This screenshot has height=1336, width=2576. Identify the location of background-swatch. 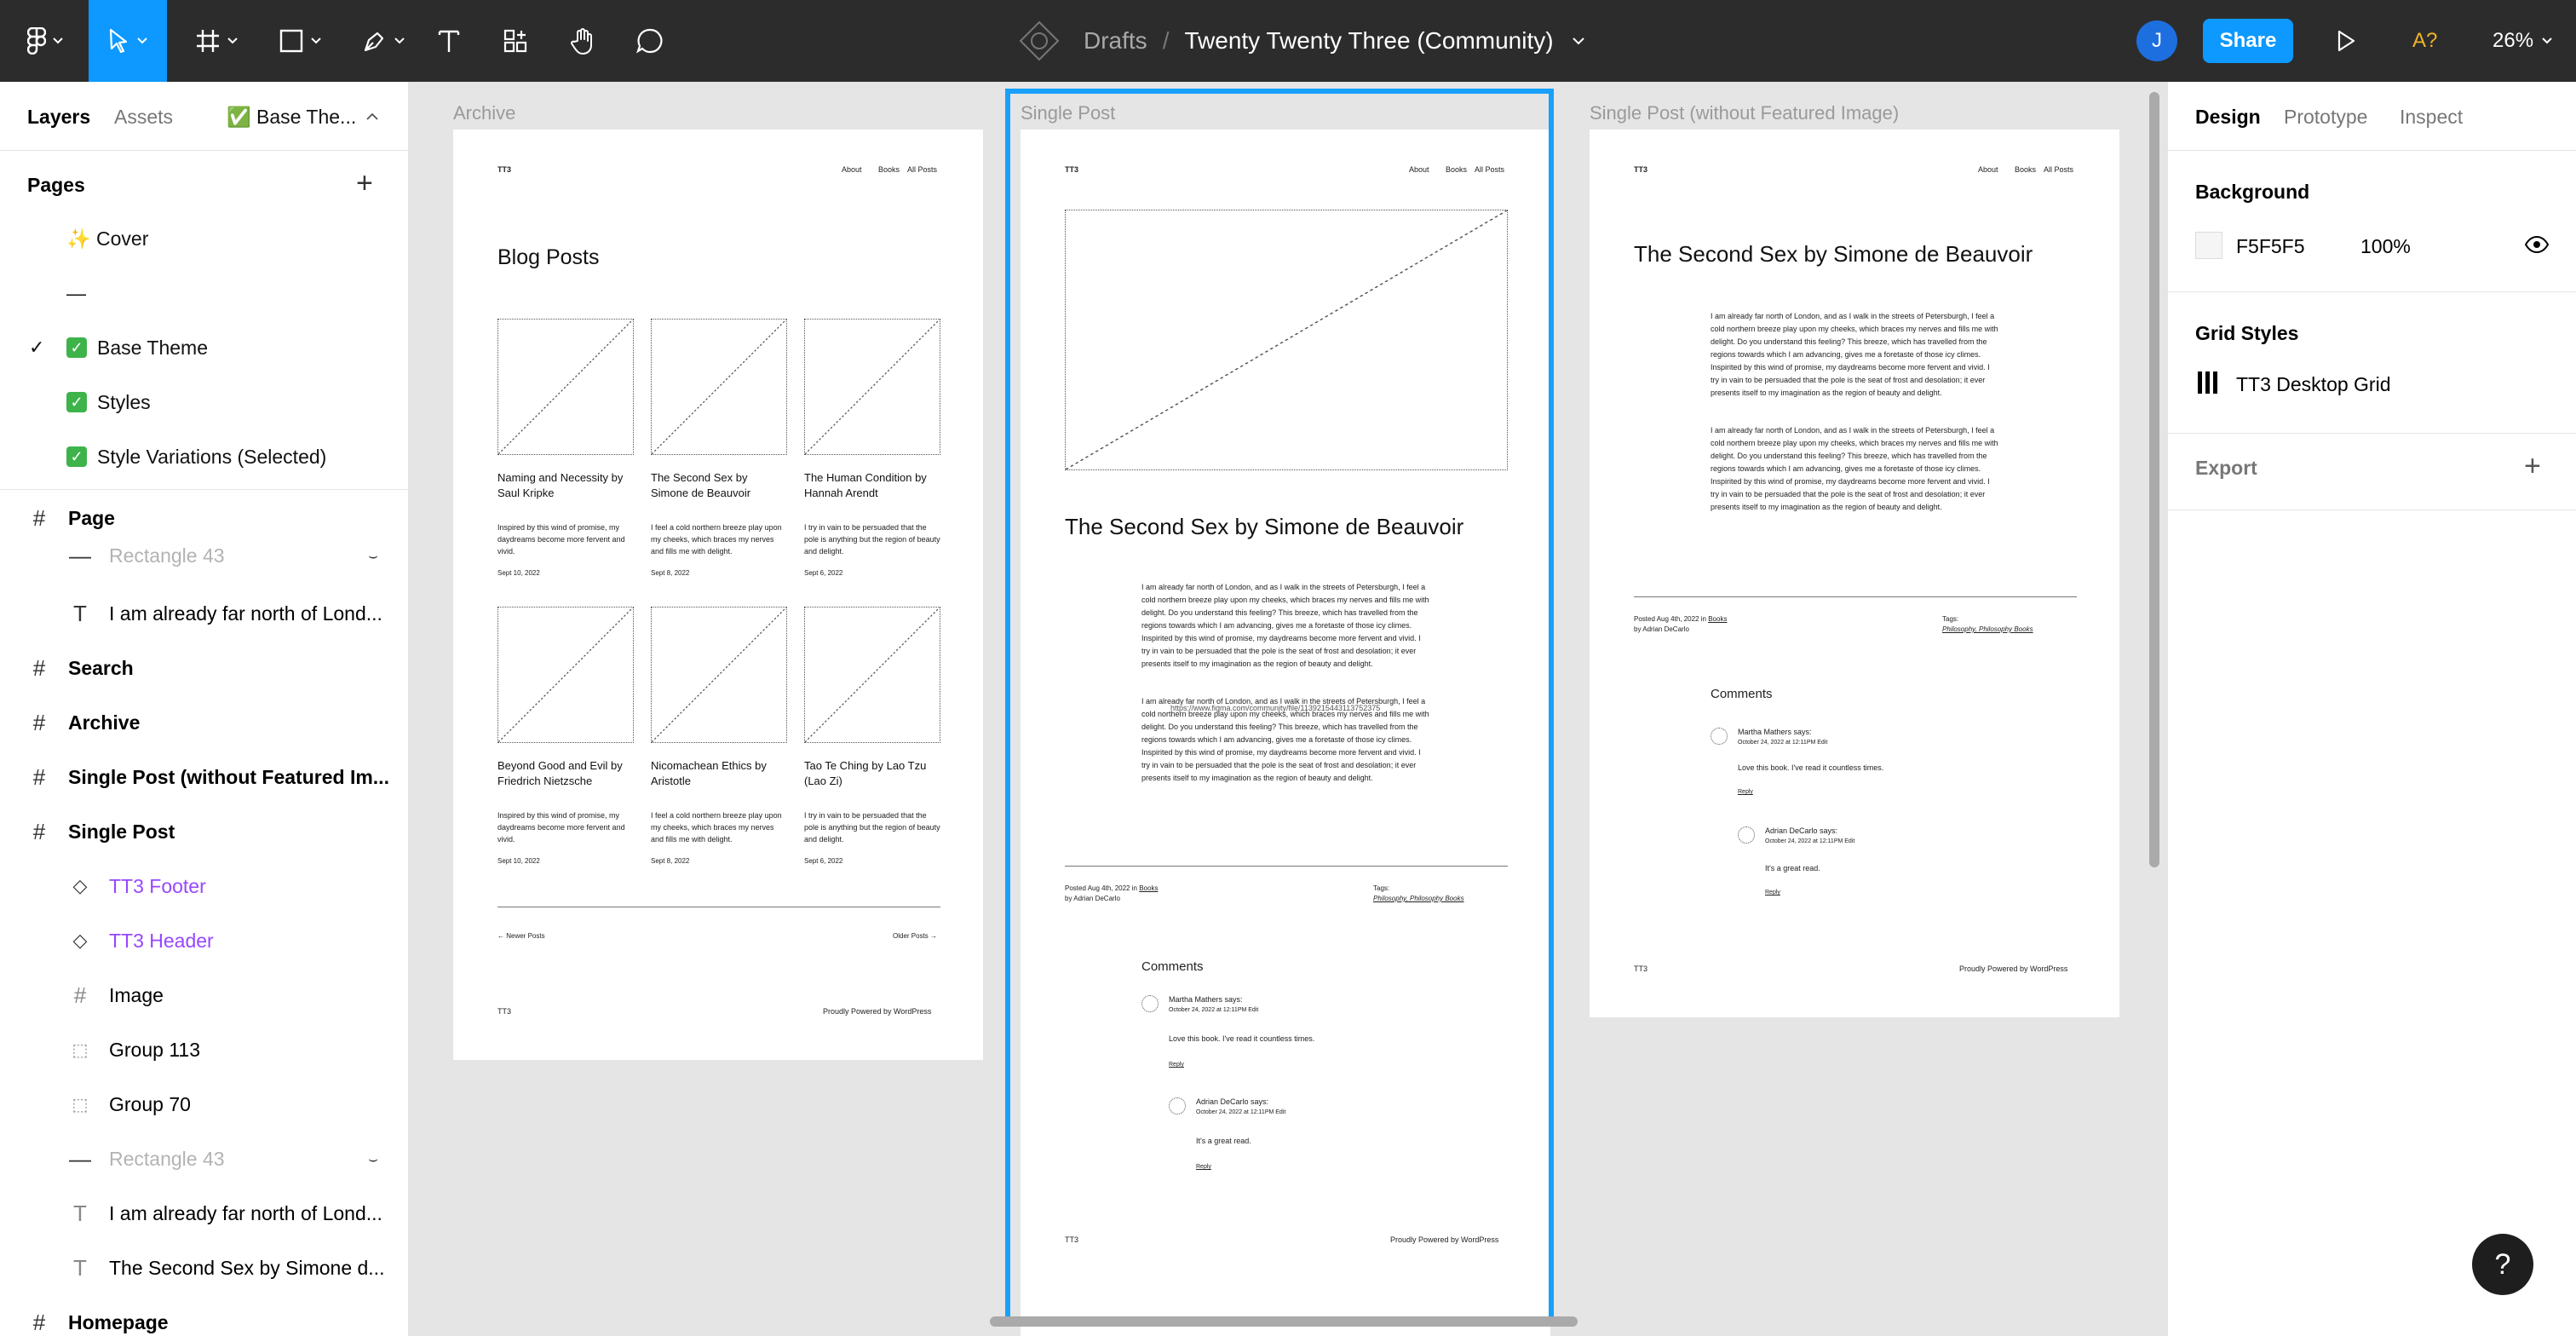
(2209, 245).